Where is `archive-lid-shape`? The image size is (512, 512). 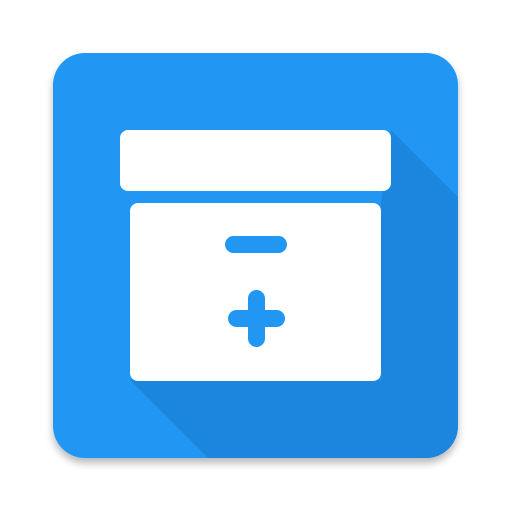 archive-lid-shape is located at coordinates (255, 160).